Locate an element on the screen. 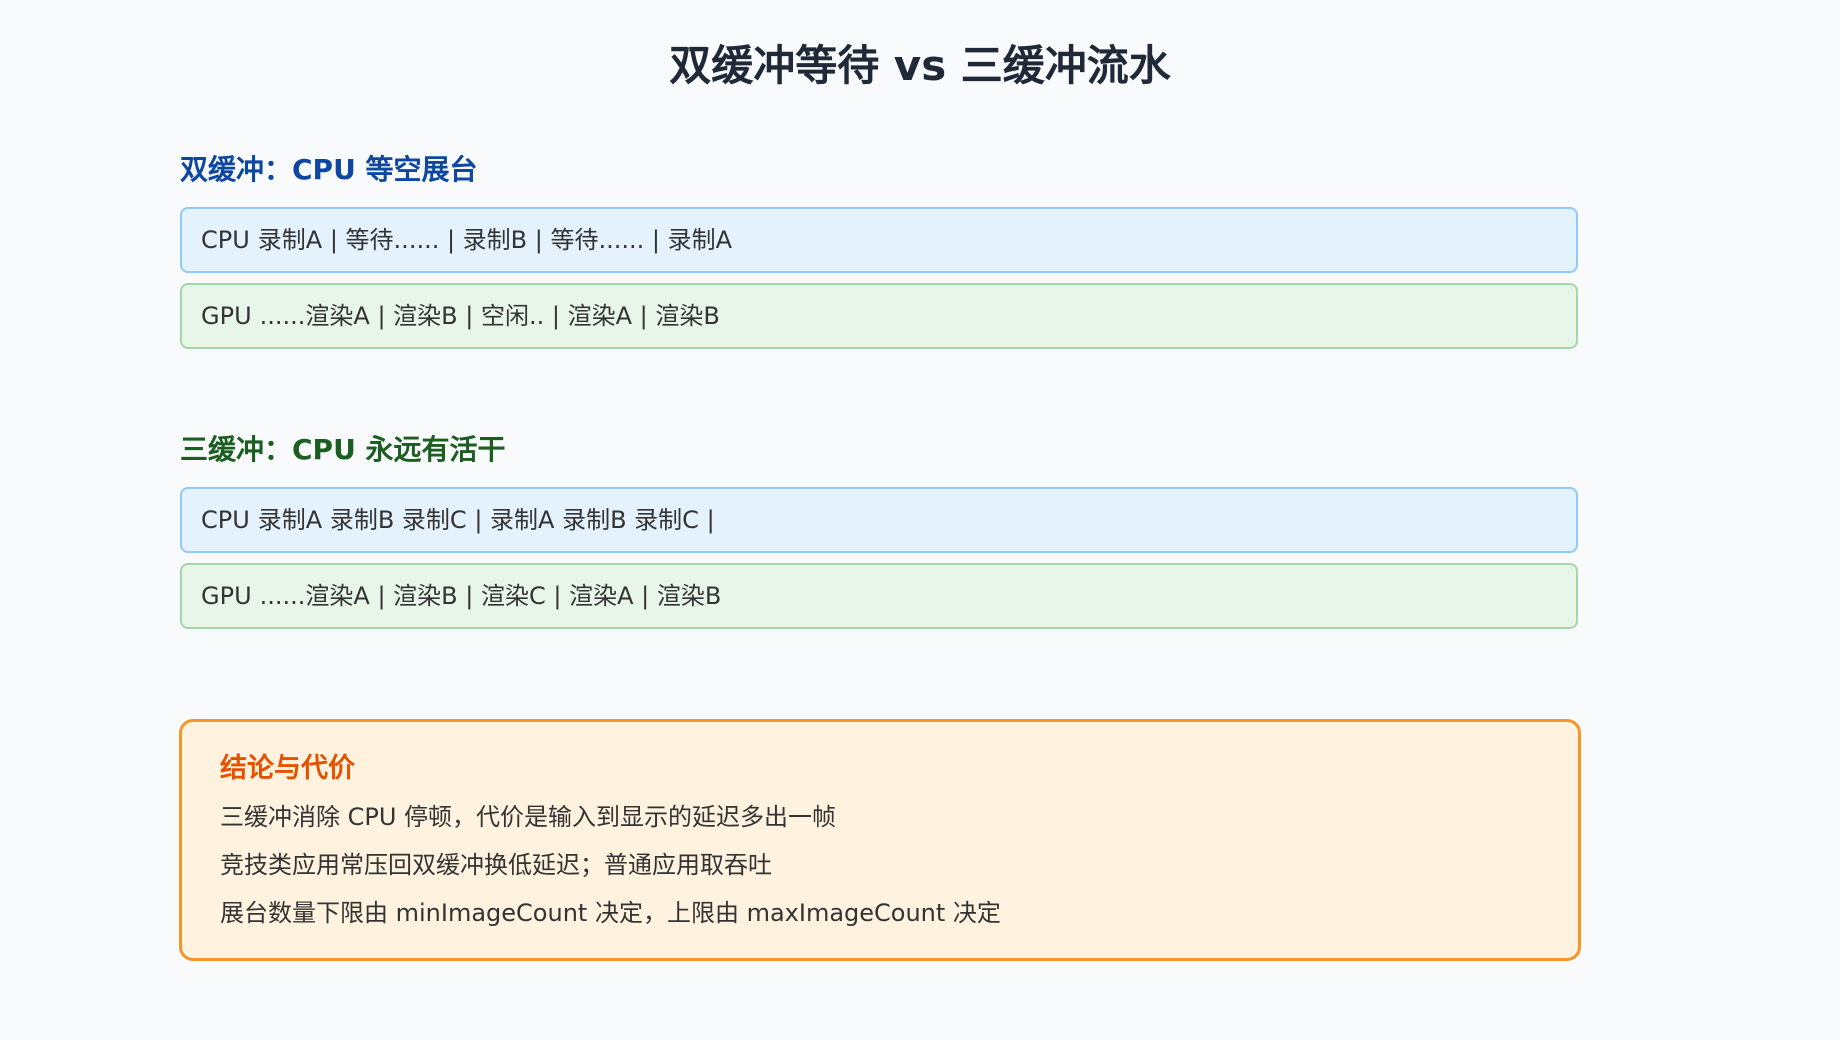  triple-buffer-section-title: 三缓冲：CPU 永远有活干 is located at coordinates (343, 449).